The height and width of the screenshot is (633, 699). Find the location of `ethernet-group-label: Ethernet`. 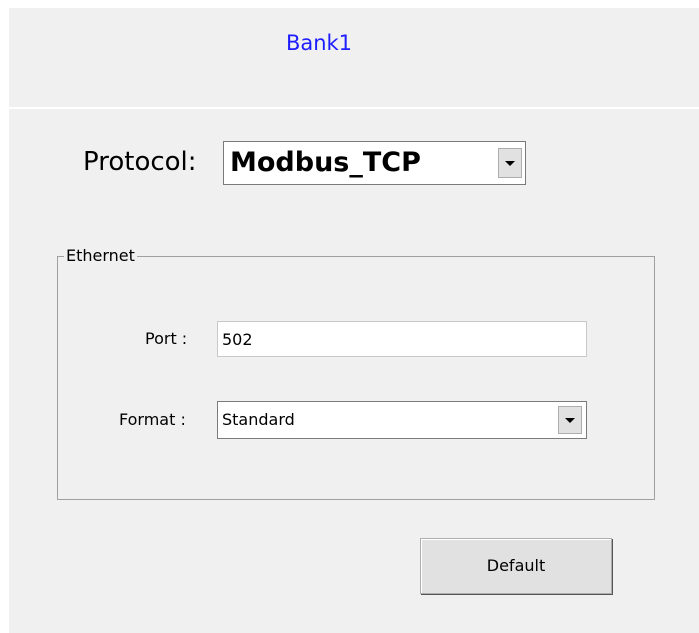

ethernet-group-label: Ethernet is located at coordinates (100, 255).